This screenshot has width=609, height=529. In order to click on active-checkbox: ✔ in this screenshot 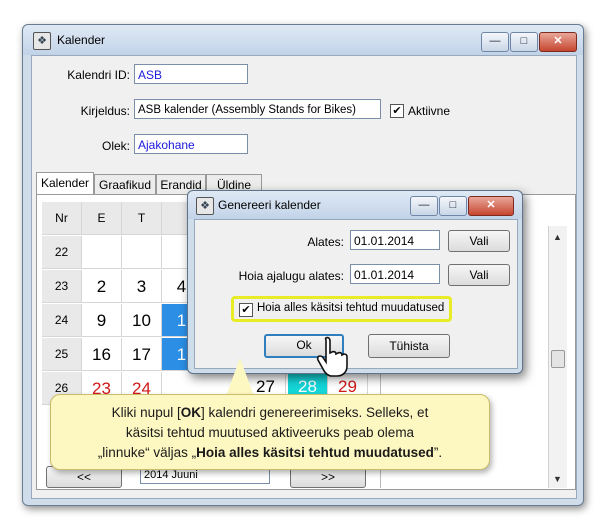, I will do `click(397, 111)`.